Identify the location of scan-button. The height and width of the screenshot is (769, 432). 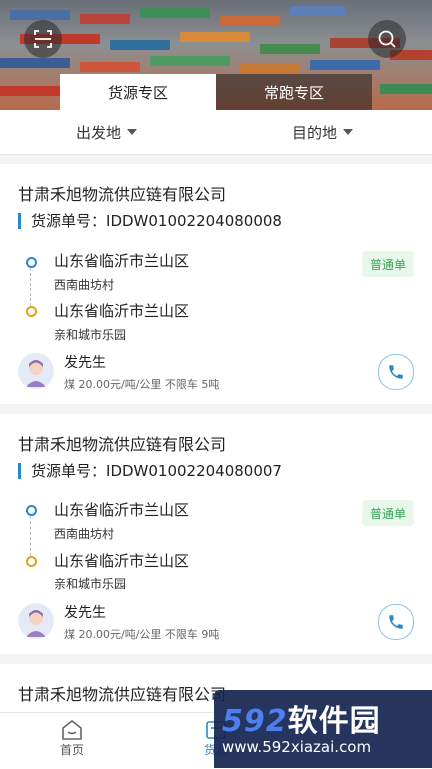
(43, 39).